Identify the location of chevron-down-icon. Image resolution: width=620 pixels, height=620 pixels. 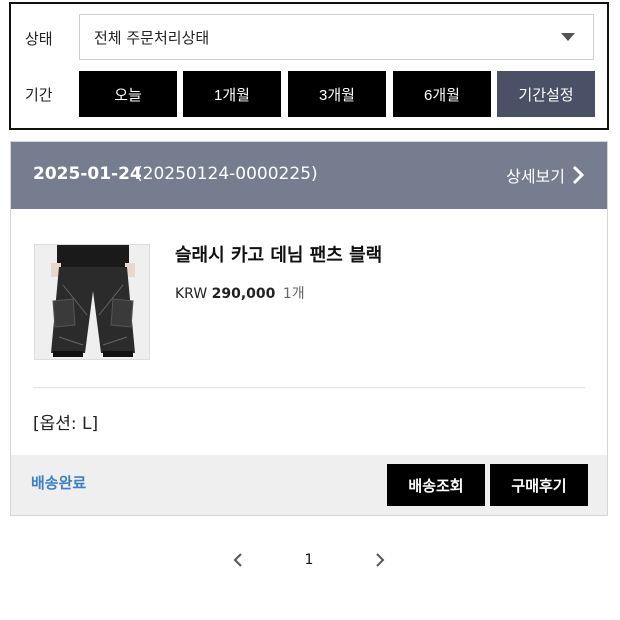
(568, 37).